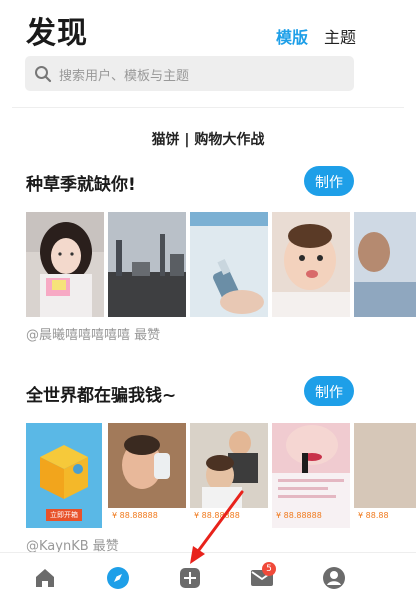 This screenshot has height=597, width=416. I want to click on tab-templates: 模版, so click(292, 36).